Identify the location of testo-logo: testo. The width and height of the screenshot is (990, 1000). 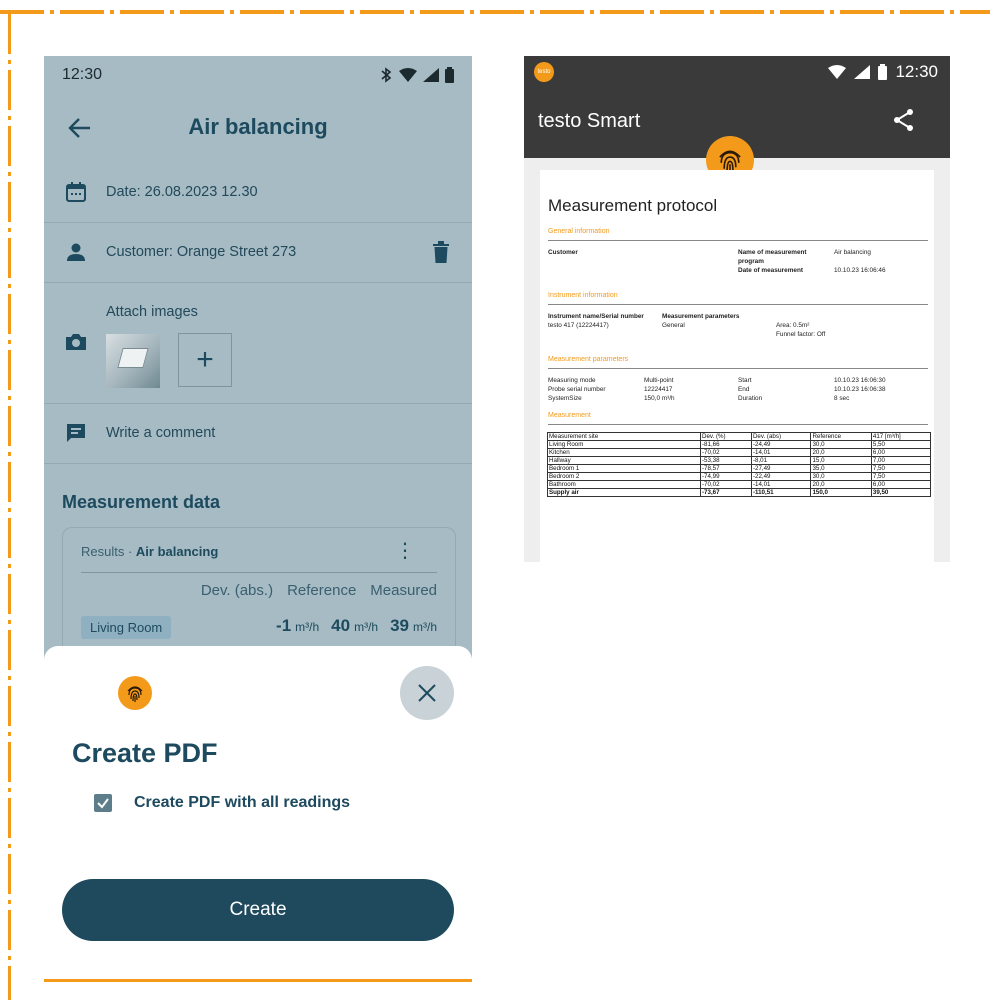
(544, 72).